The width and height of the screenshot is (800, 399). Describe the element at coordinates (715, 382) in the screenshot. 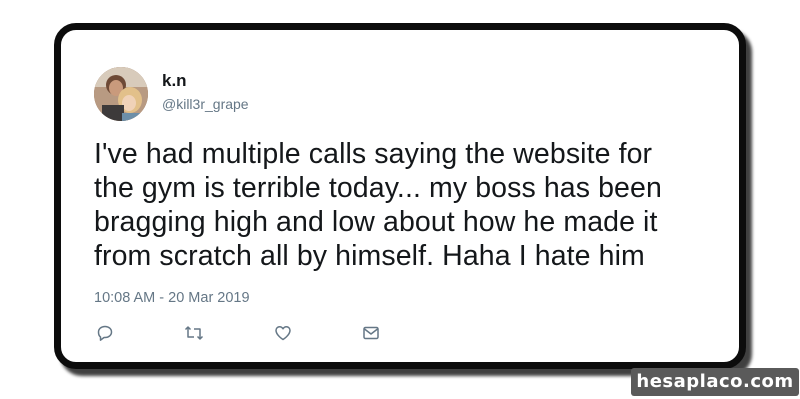

I see `watermark: hesaplaco.com` at that location.